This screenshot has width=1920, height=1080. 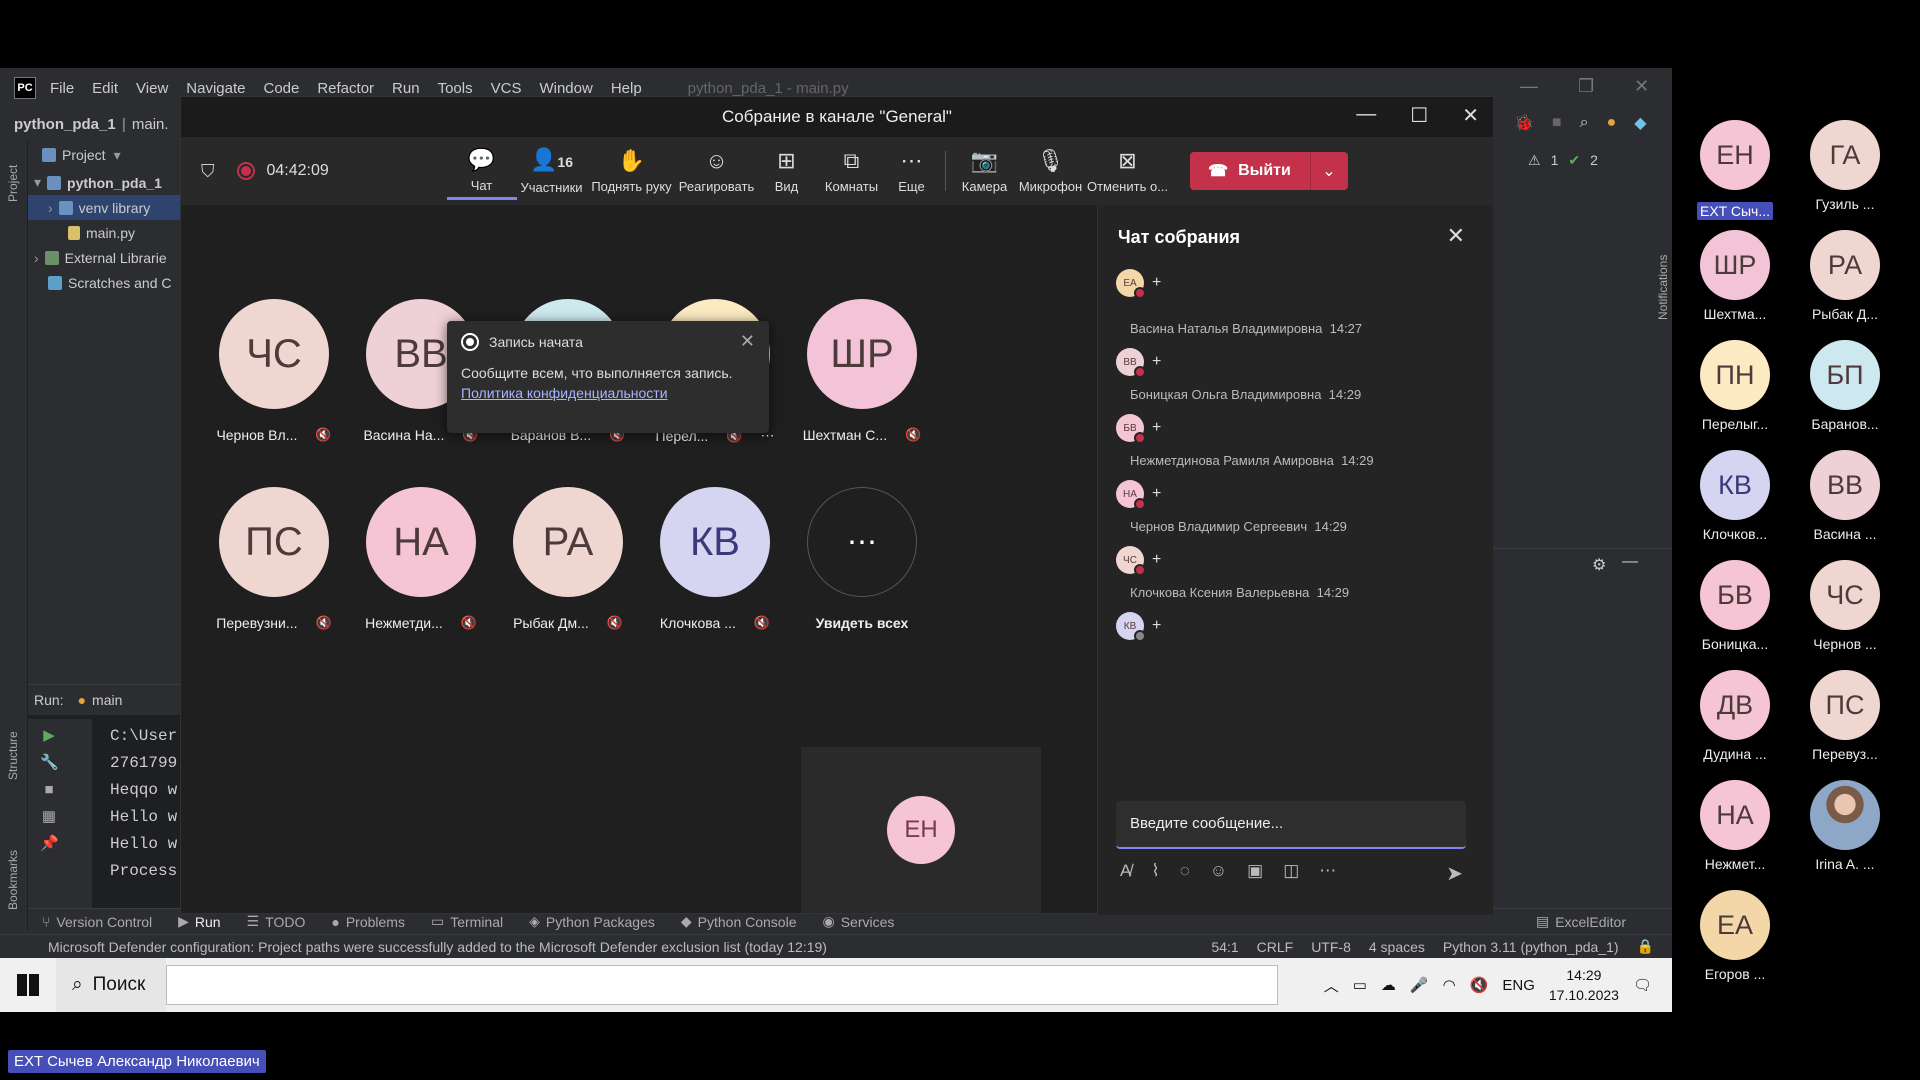 I want to click on toolbar-react-button: ☺ Реагировать, so click(x=717, y=171).